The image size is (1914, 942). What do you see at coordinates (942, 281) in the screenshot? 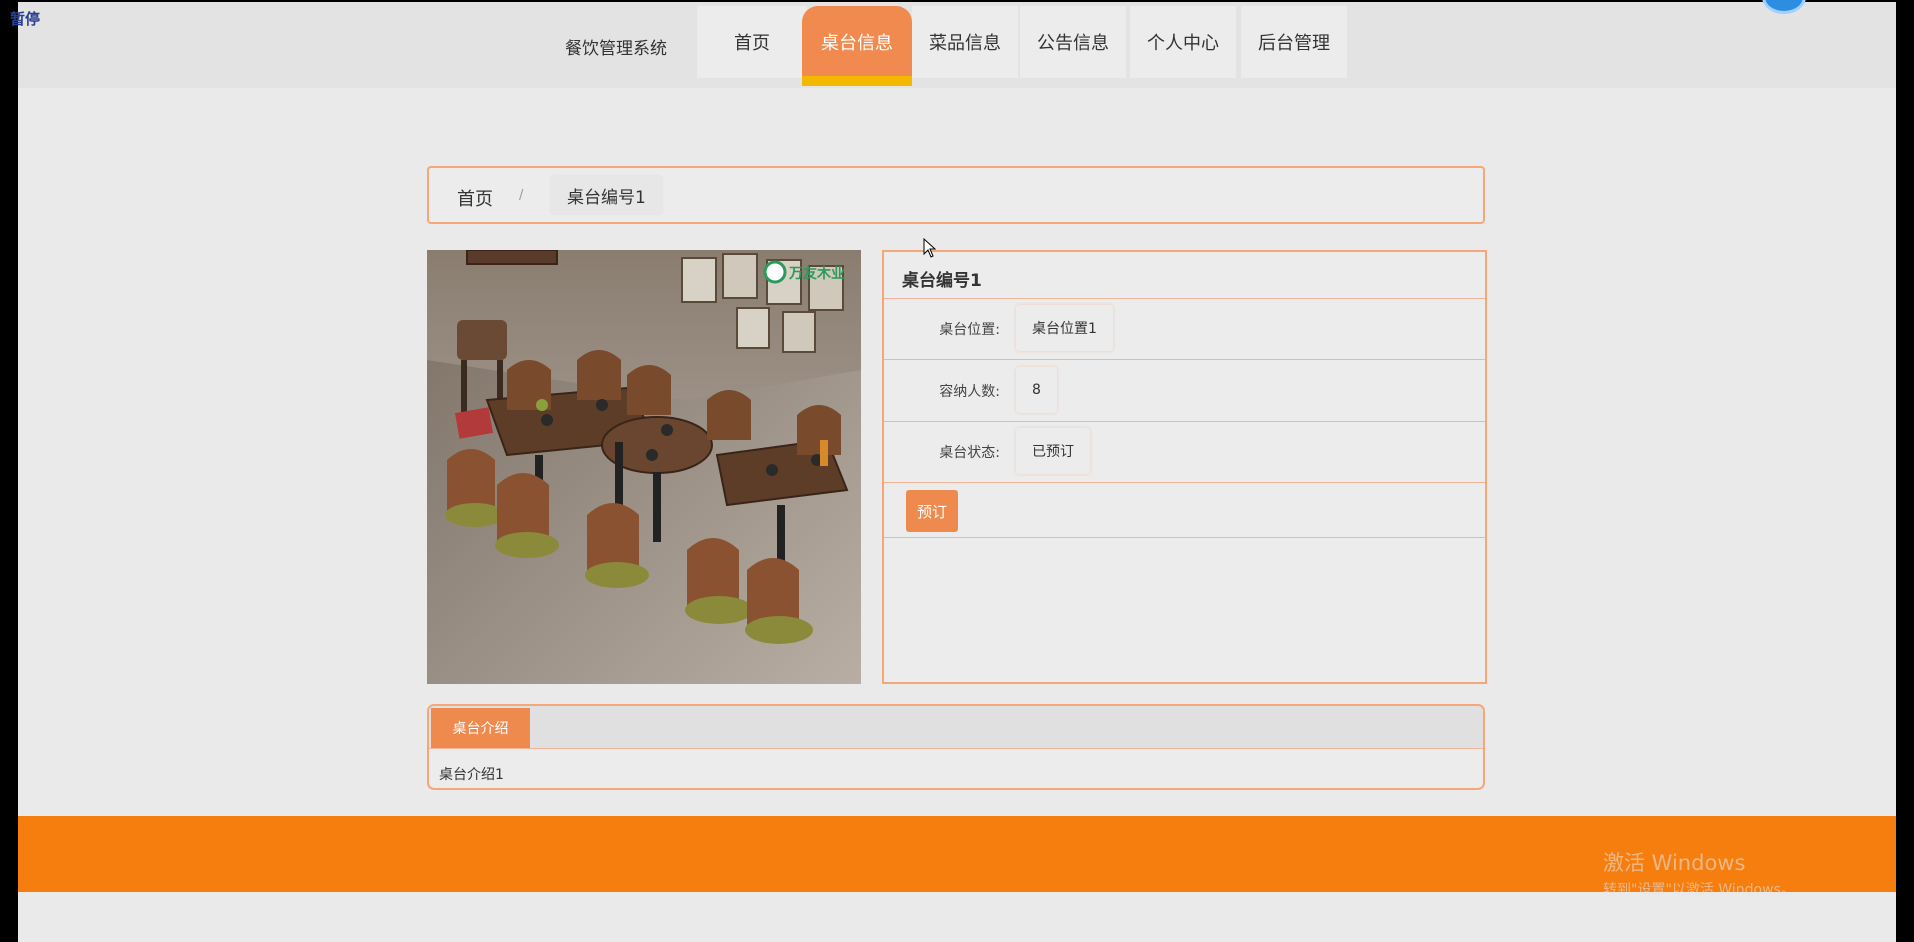
I see `detail-title: 桌台编号1` at bounding box center [942, 281].